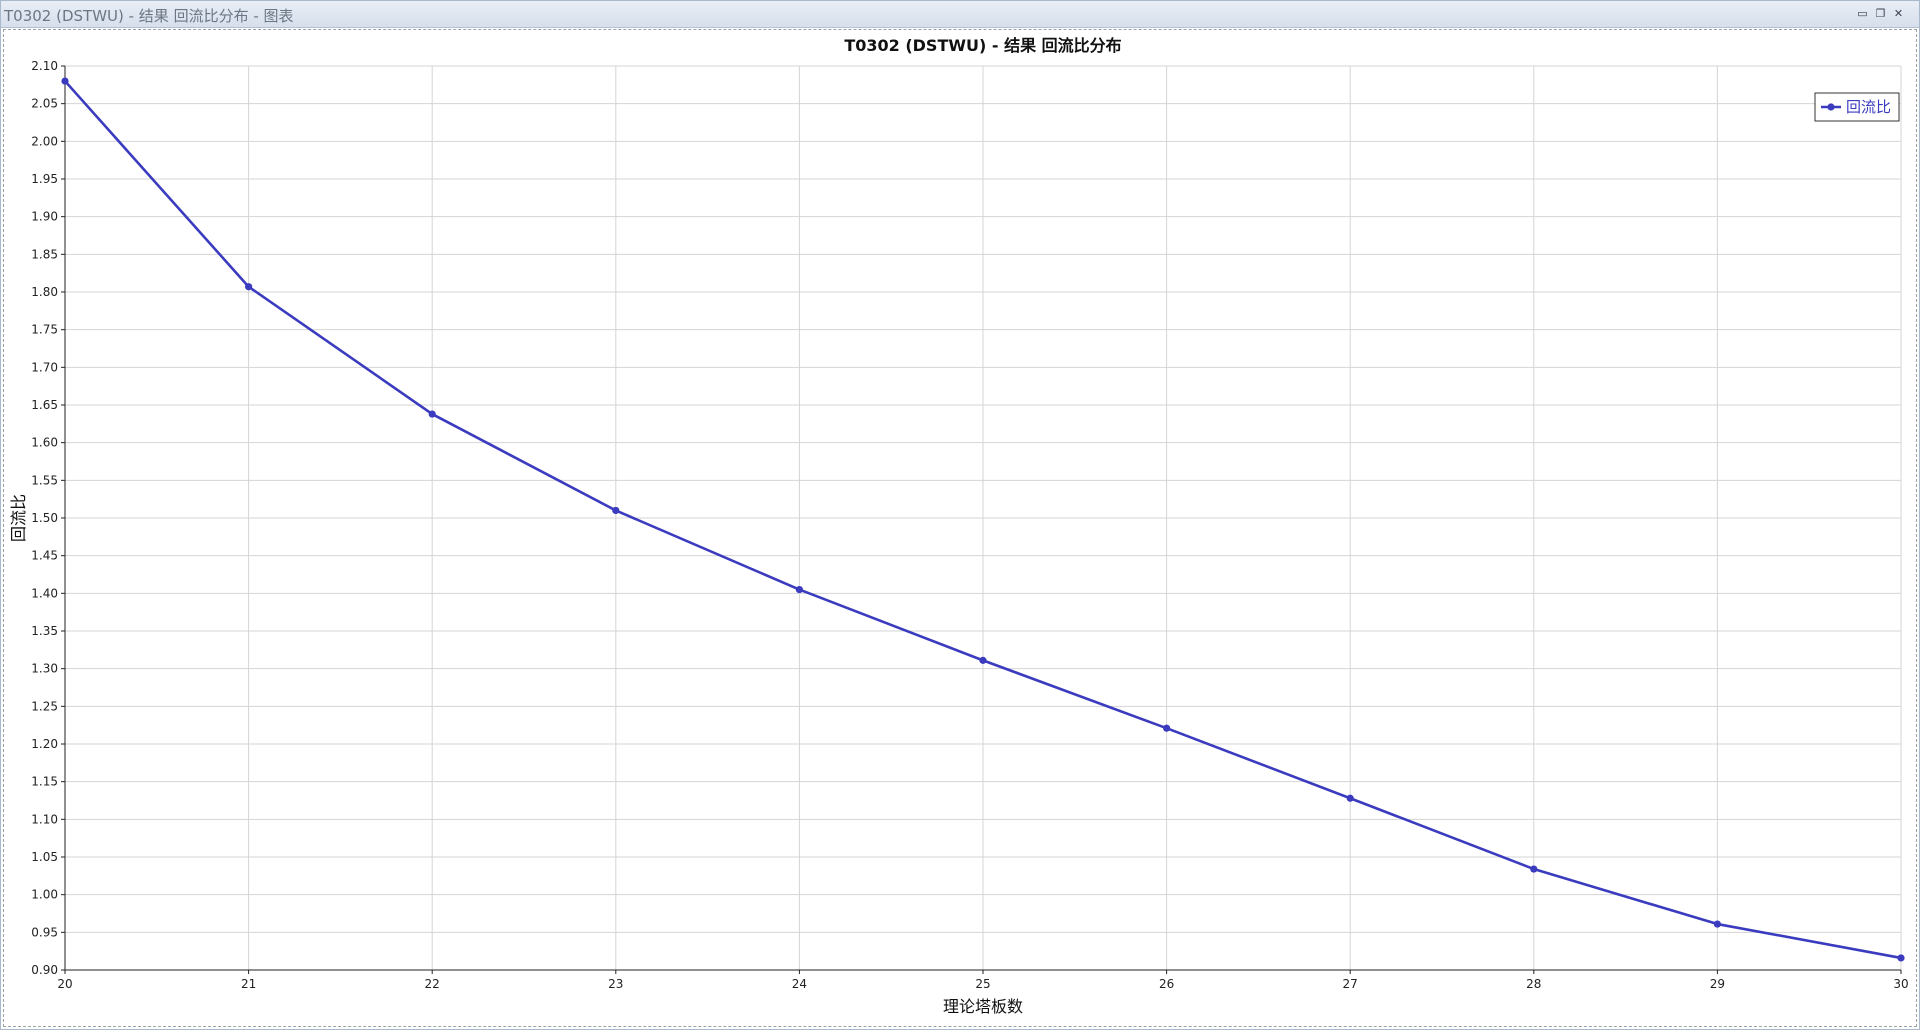  Describe the element at coordinates (44, 857) in the screenshot. I see `y-tick-label: 1.05` at that location.